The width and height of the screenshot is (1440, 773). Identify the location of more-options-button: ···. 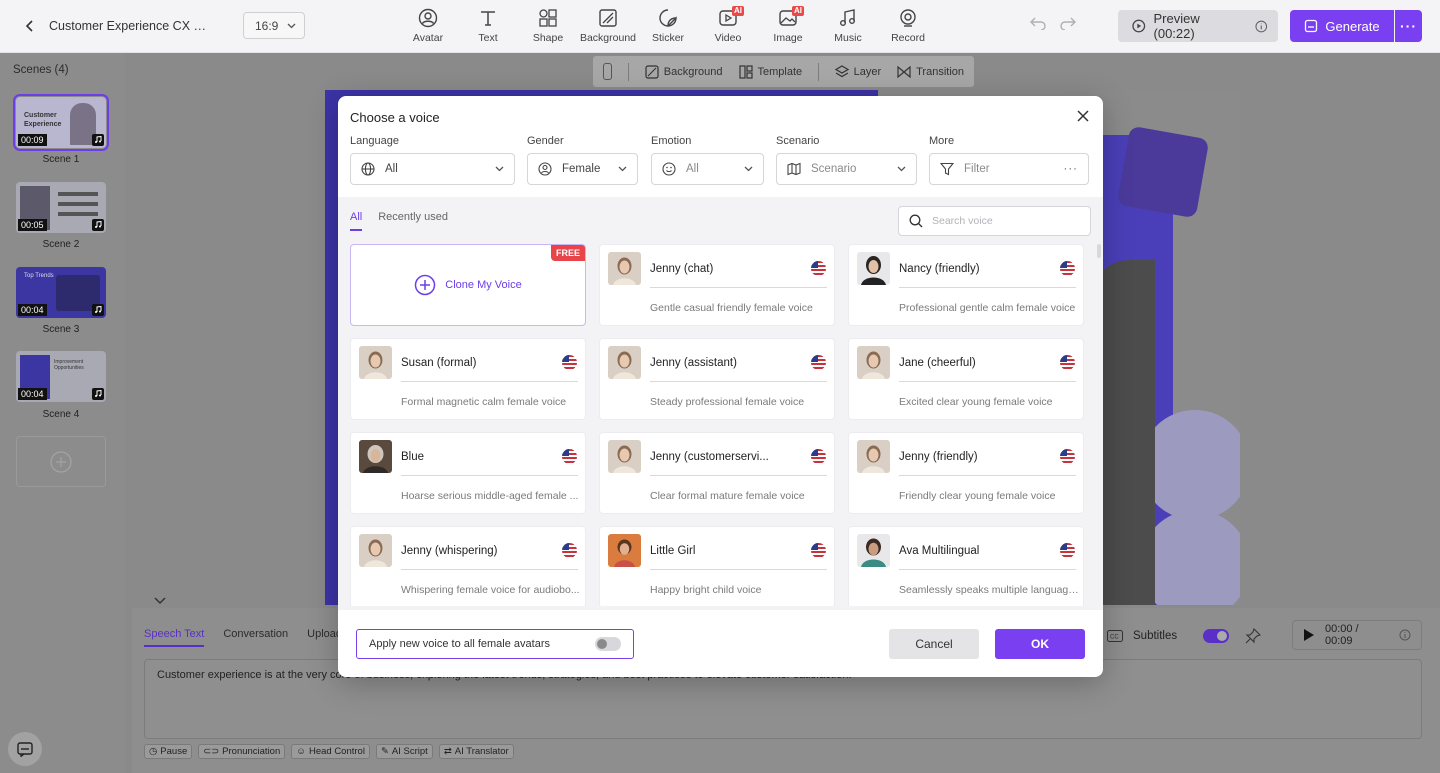
(1408, 26).